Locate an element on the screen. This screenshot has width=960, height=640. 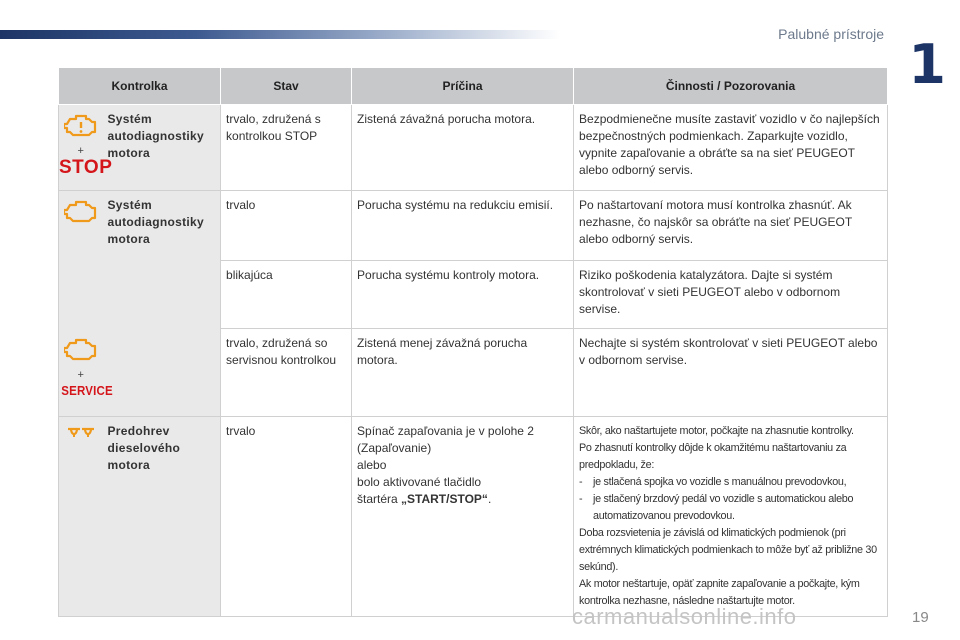
column-header: Činnosti / Pozorovania is located at coordinates (731, 86).